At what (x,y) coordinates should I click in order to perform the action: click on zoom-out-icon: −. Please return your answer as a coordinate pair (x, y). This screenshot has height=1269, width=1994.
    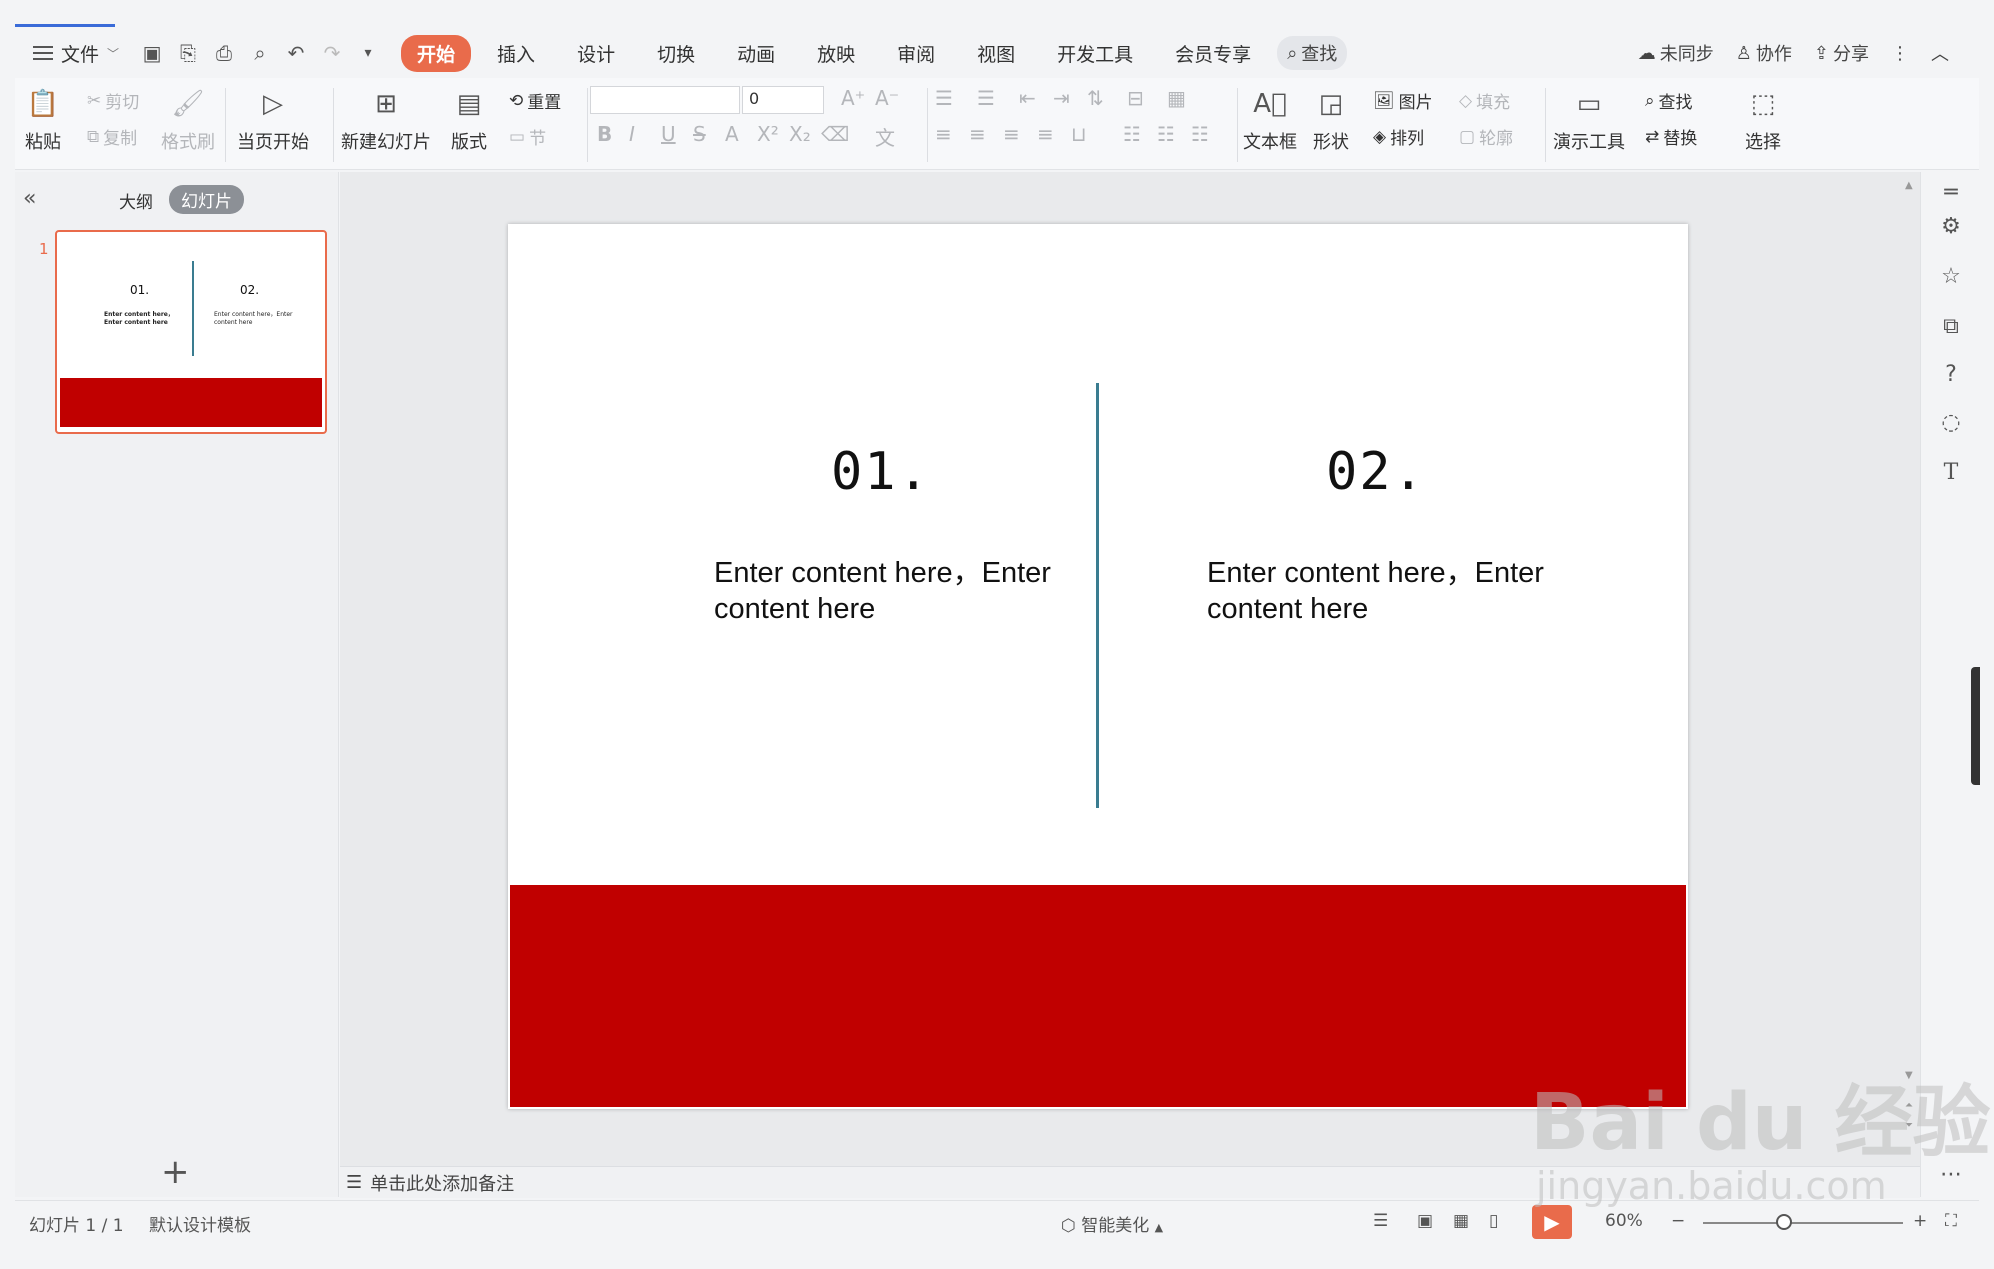
    Looking at the image, I should click on (1678, 1221).